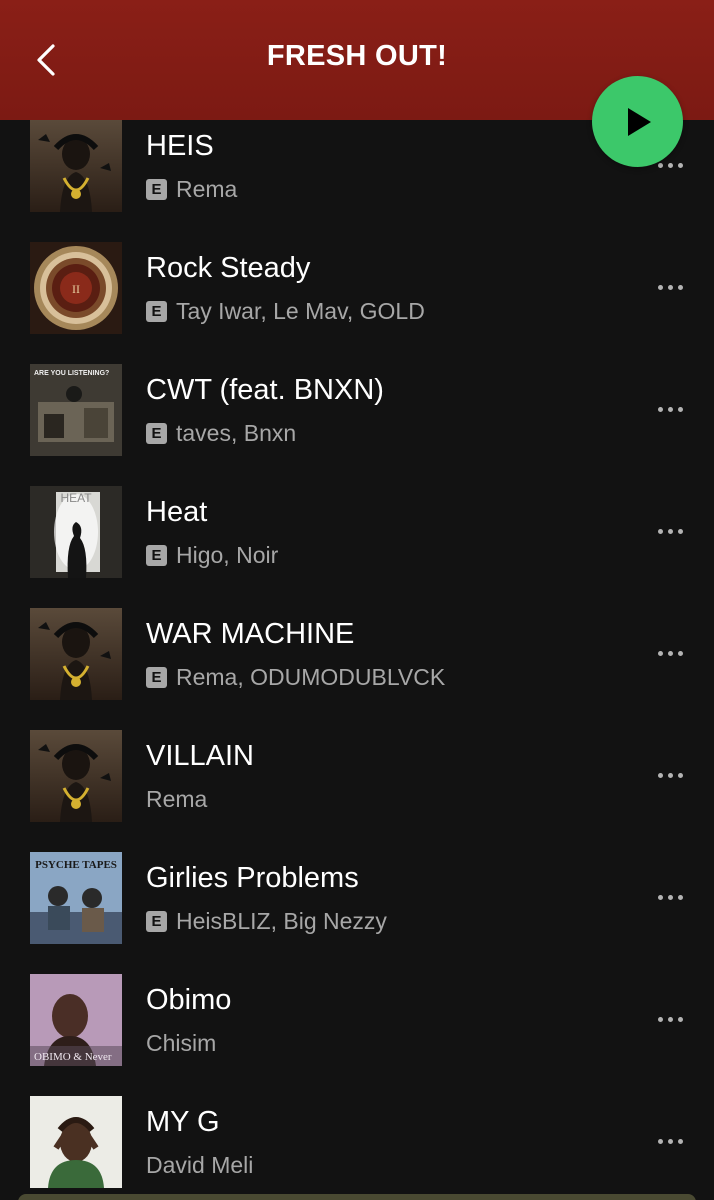 The height and width of the screenshot is (1200, 714). Describe the element at coordinates (357, 791) in the screenshot. I see `track-row: VILLAIN Rema` at that location.